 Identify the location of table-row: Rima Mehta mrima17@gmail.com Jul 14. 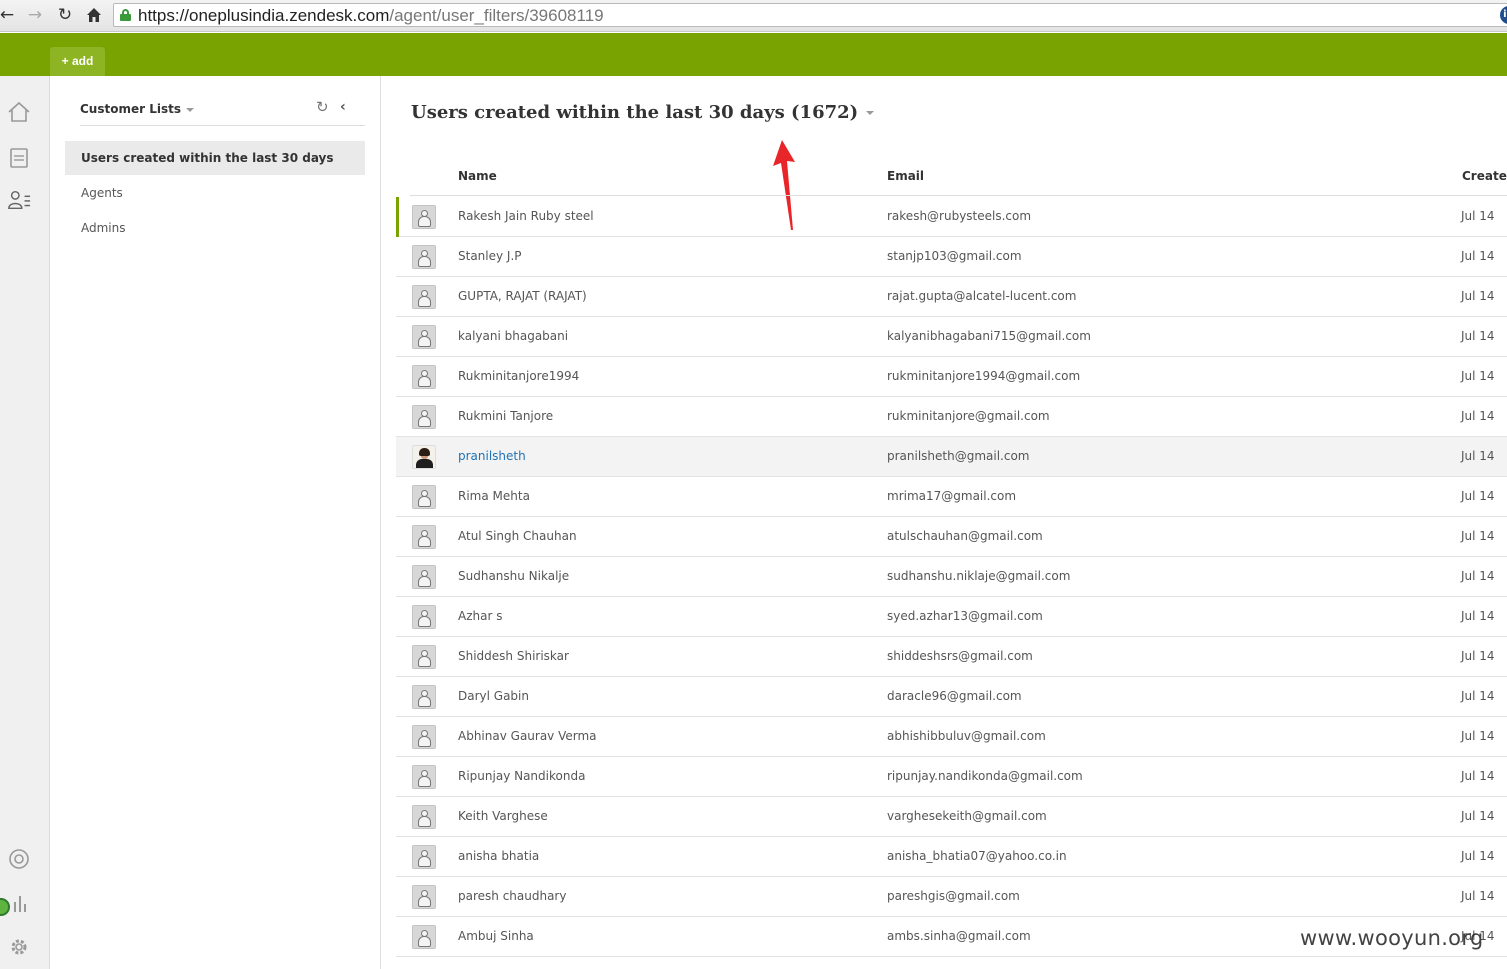
(951, 497).